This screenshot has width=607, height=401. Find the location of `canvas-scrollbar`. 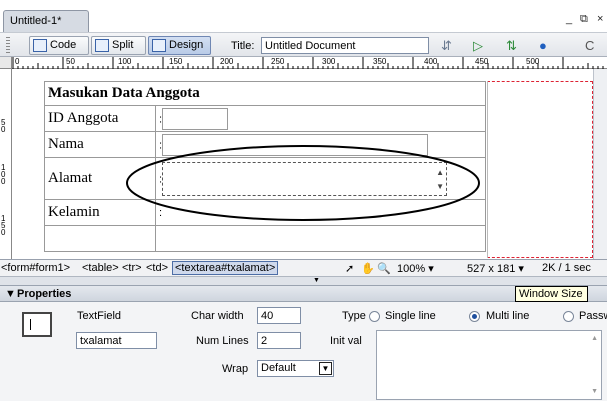

canvas-scrollbar is located at coordinates (600, 164).